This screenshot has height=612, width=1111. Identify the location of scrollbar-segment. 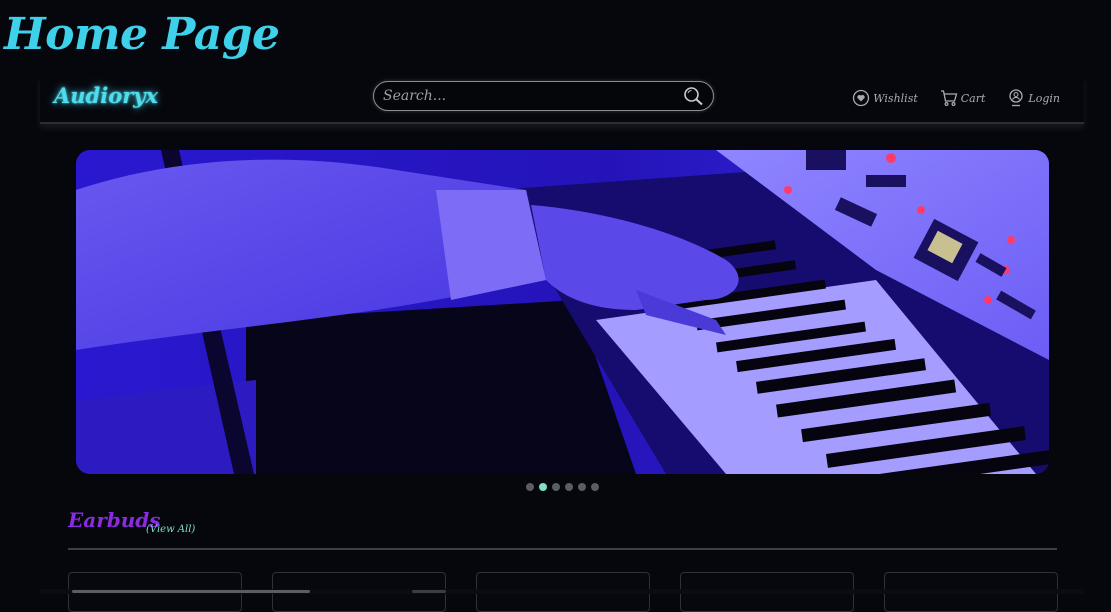
(429, 591).